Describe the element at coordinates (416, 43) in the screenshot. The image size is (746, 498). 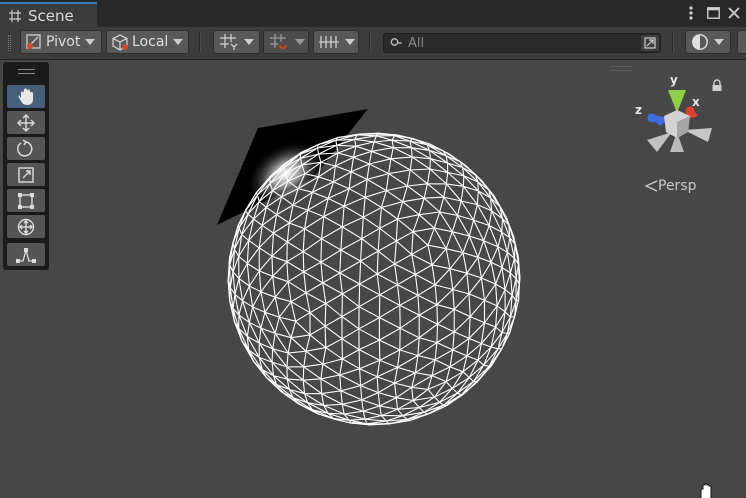
I see `search-placeholder: All` at that location.